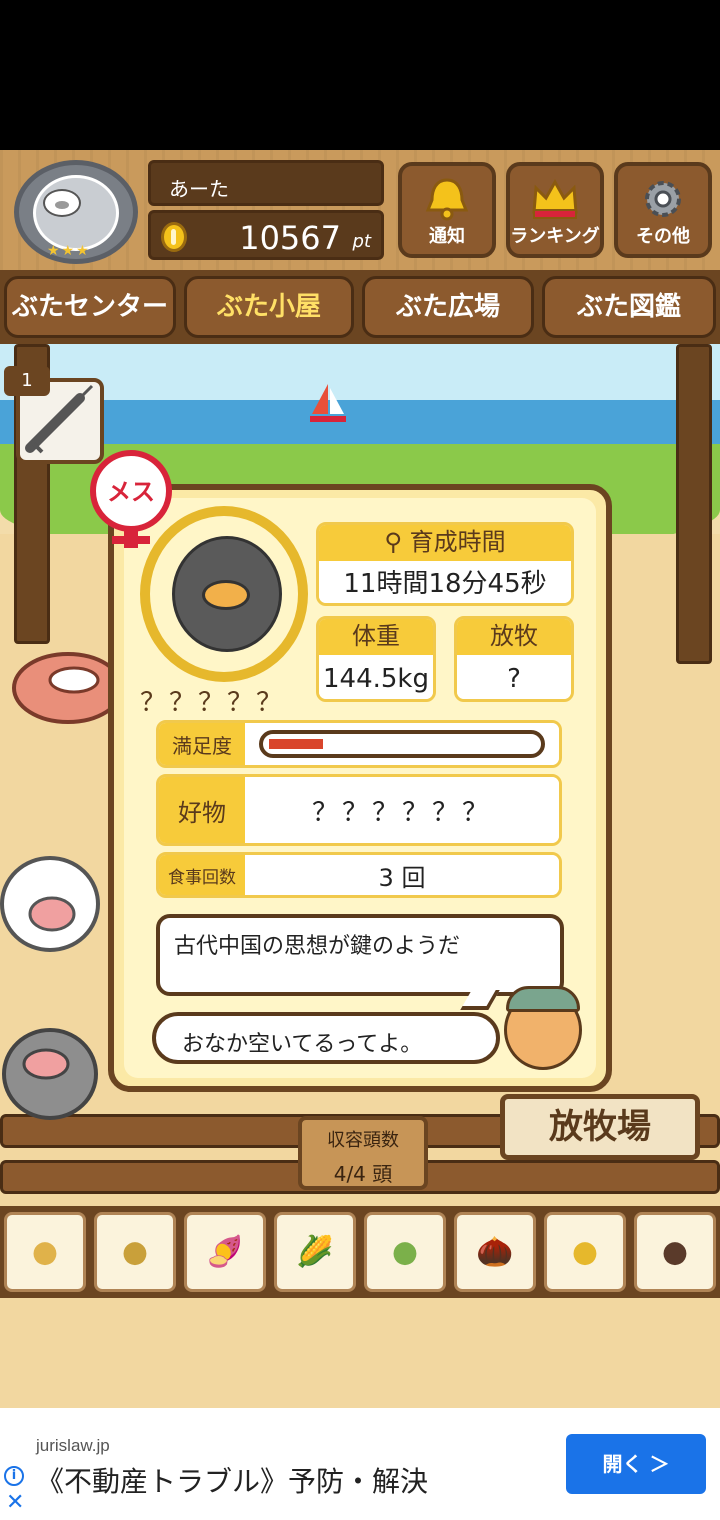  I want to click on rank-stars-icon: ★★★, so click(69, 251).